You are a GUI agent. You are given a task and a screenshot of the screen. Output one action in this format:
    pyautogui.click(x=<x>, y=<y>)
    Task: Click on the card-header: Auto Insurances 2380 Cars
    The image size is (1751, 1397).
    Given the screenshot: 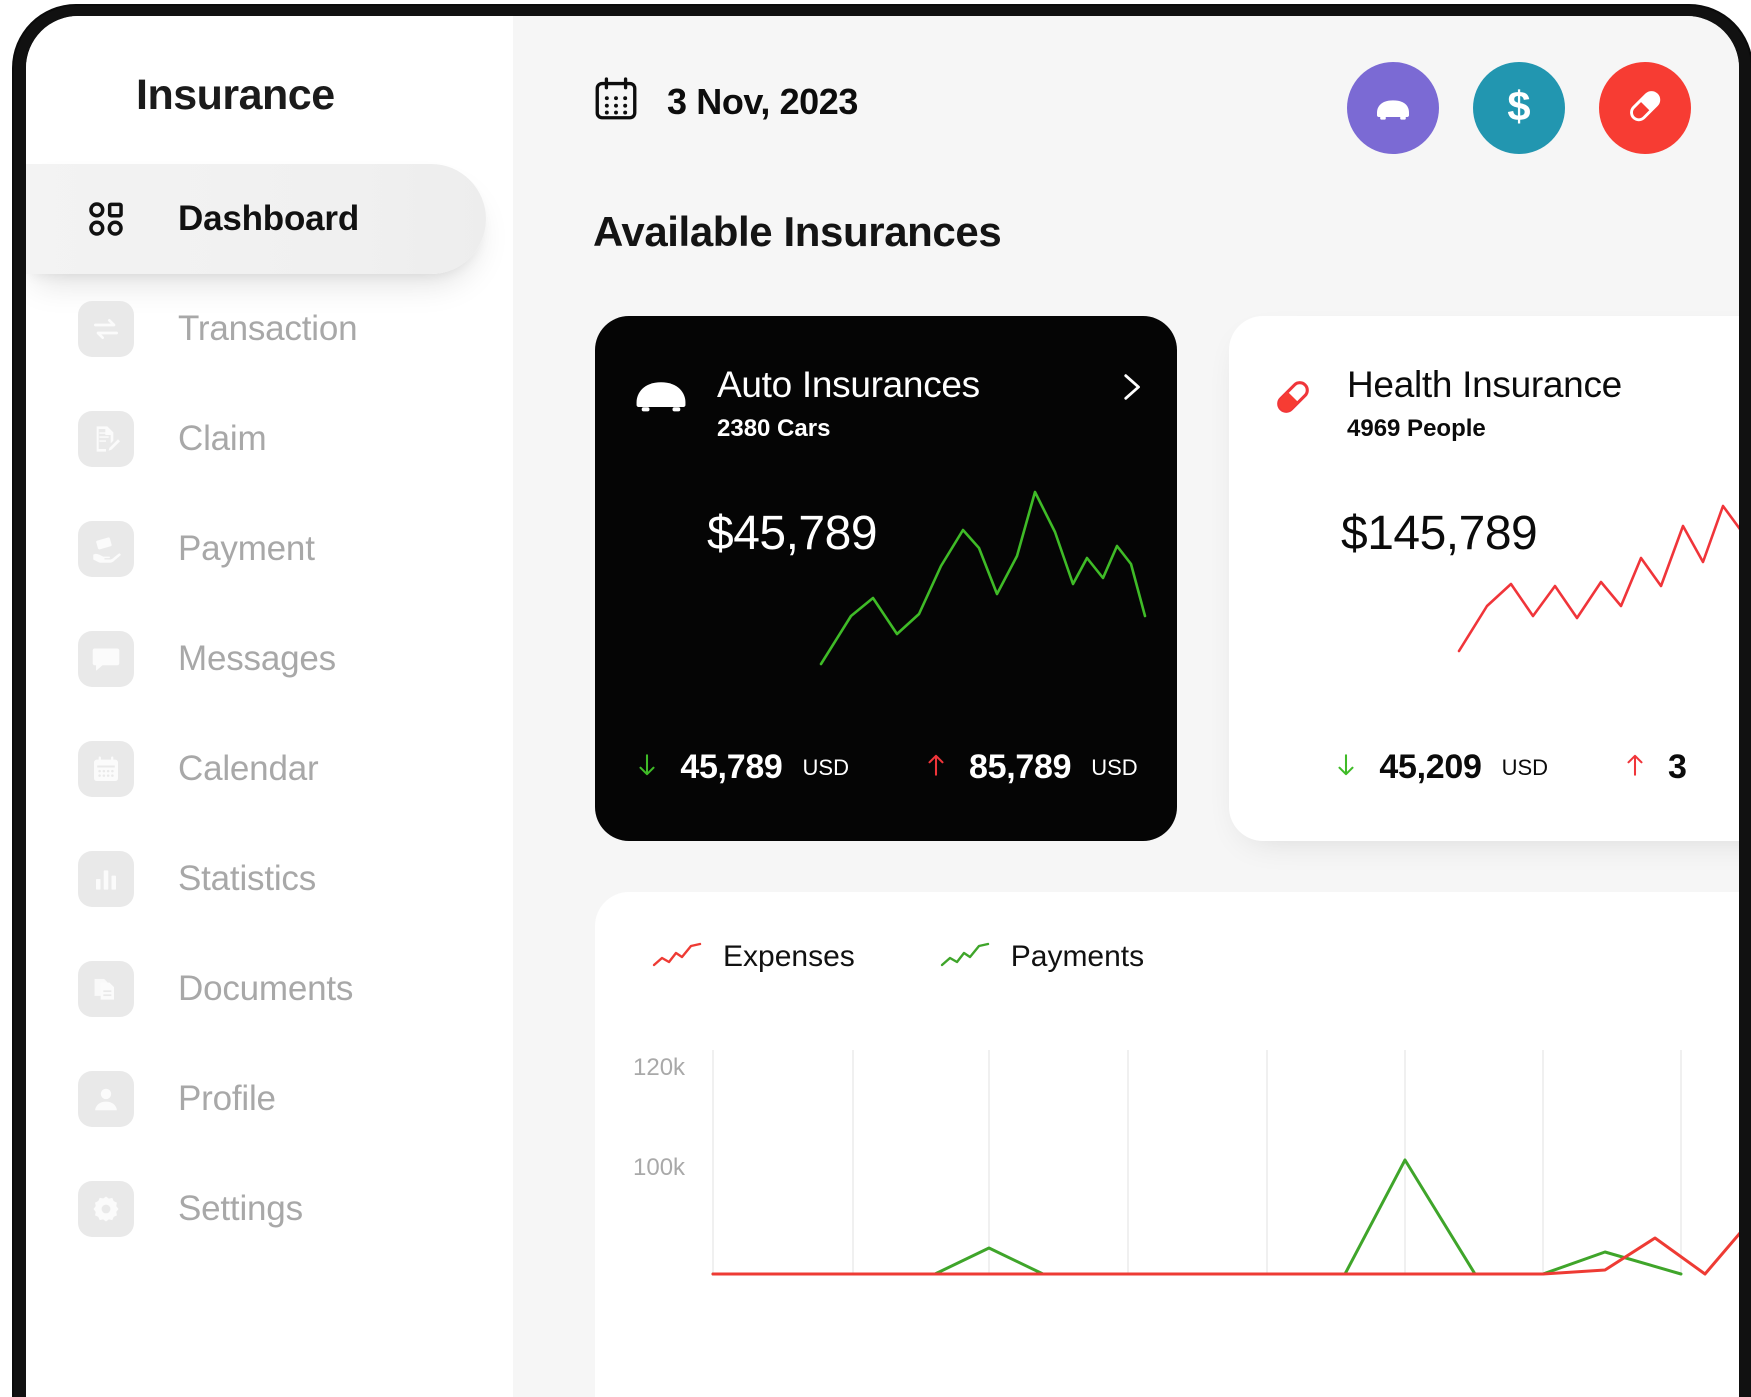 What is the action you would take?
    pyautogui.click(x=889, y=403)
    